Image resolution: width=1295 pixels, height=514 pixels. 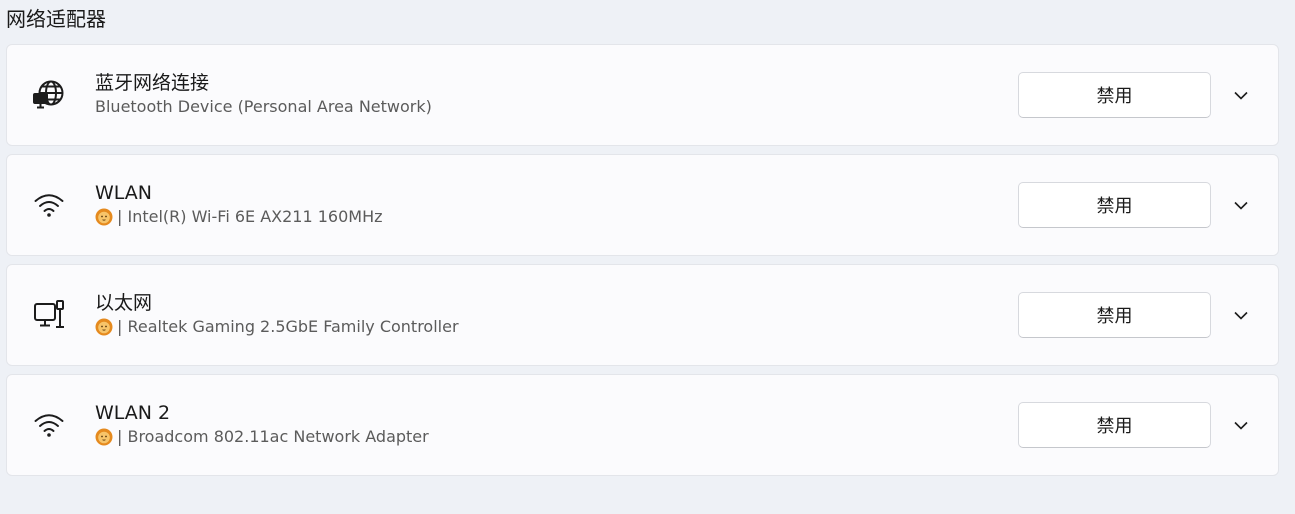 What do you see at coordinates (49, 95) in the screenshot?
I see `globe-computer-icon` at bounding box center [49, 95].